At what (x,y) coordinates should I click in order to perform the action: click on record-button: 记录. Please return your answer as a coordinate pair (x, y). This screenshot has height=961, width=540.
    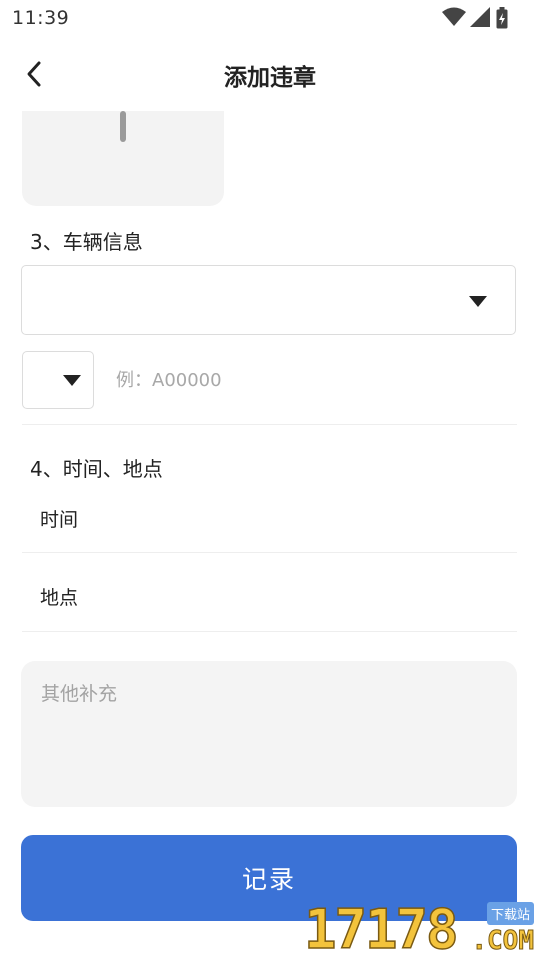
    Looking at the image, I should click on (269, 878).